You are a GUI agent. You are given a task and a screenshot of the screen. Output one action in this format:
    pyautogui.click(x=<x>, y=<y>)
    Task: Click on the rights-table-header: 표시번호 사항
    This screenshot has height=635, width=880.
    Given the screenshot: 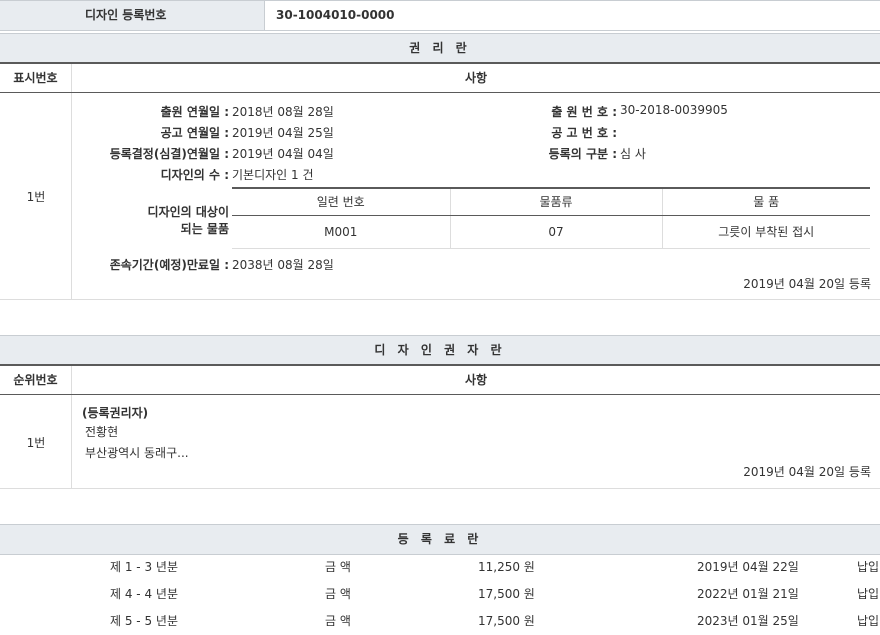 What is the action you would take?
    pyautogui.click(x=440, y=78)
    